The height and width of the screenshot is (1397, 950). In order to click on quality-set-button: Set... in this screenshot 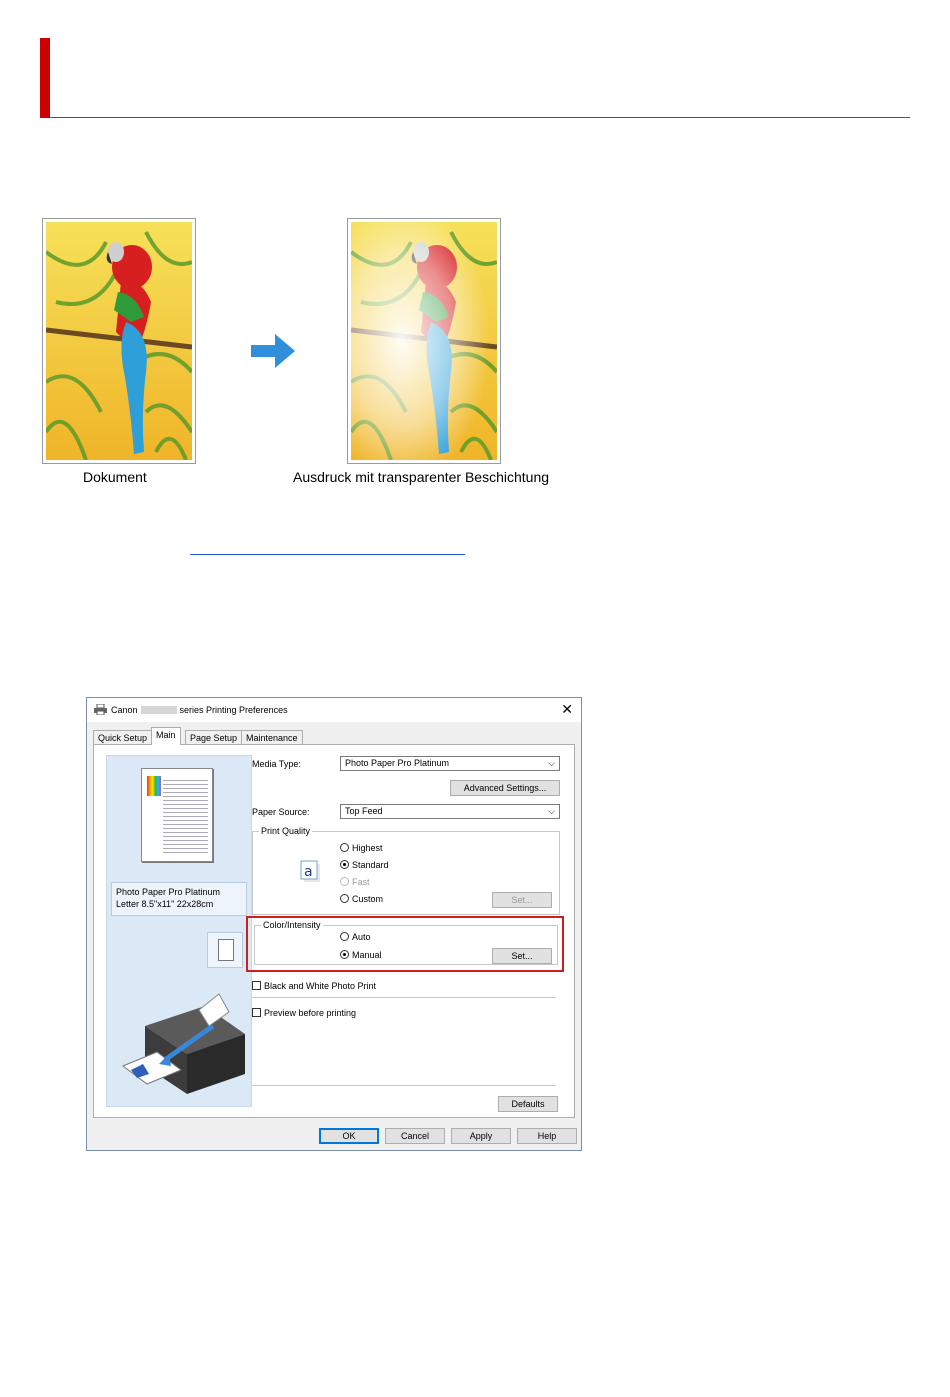, I will do `click(522, 900)`.